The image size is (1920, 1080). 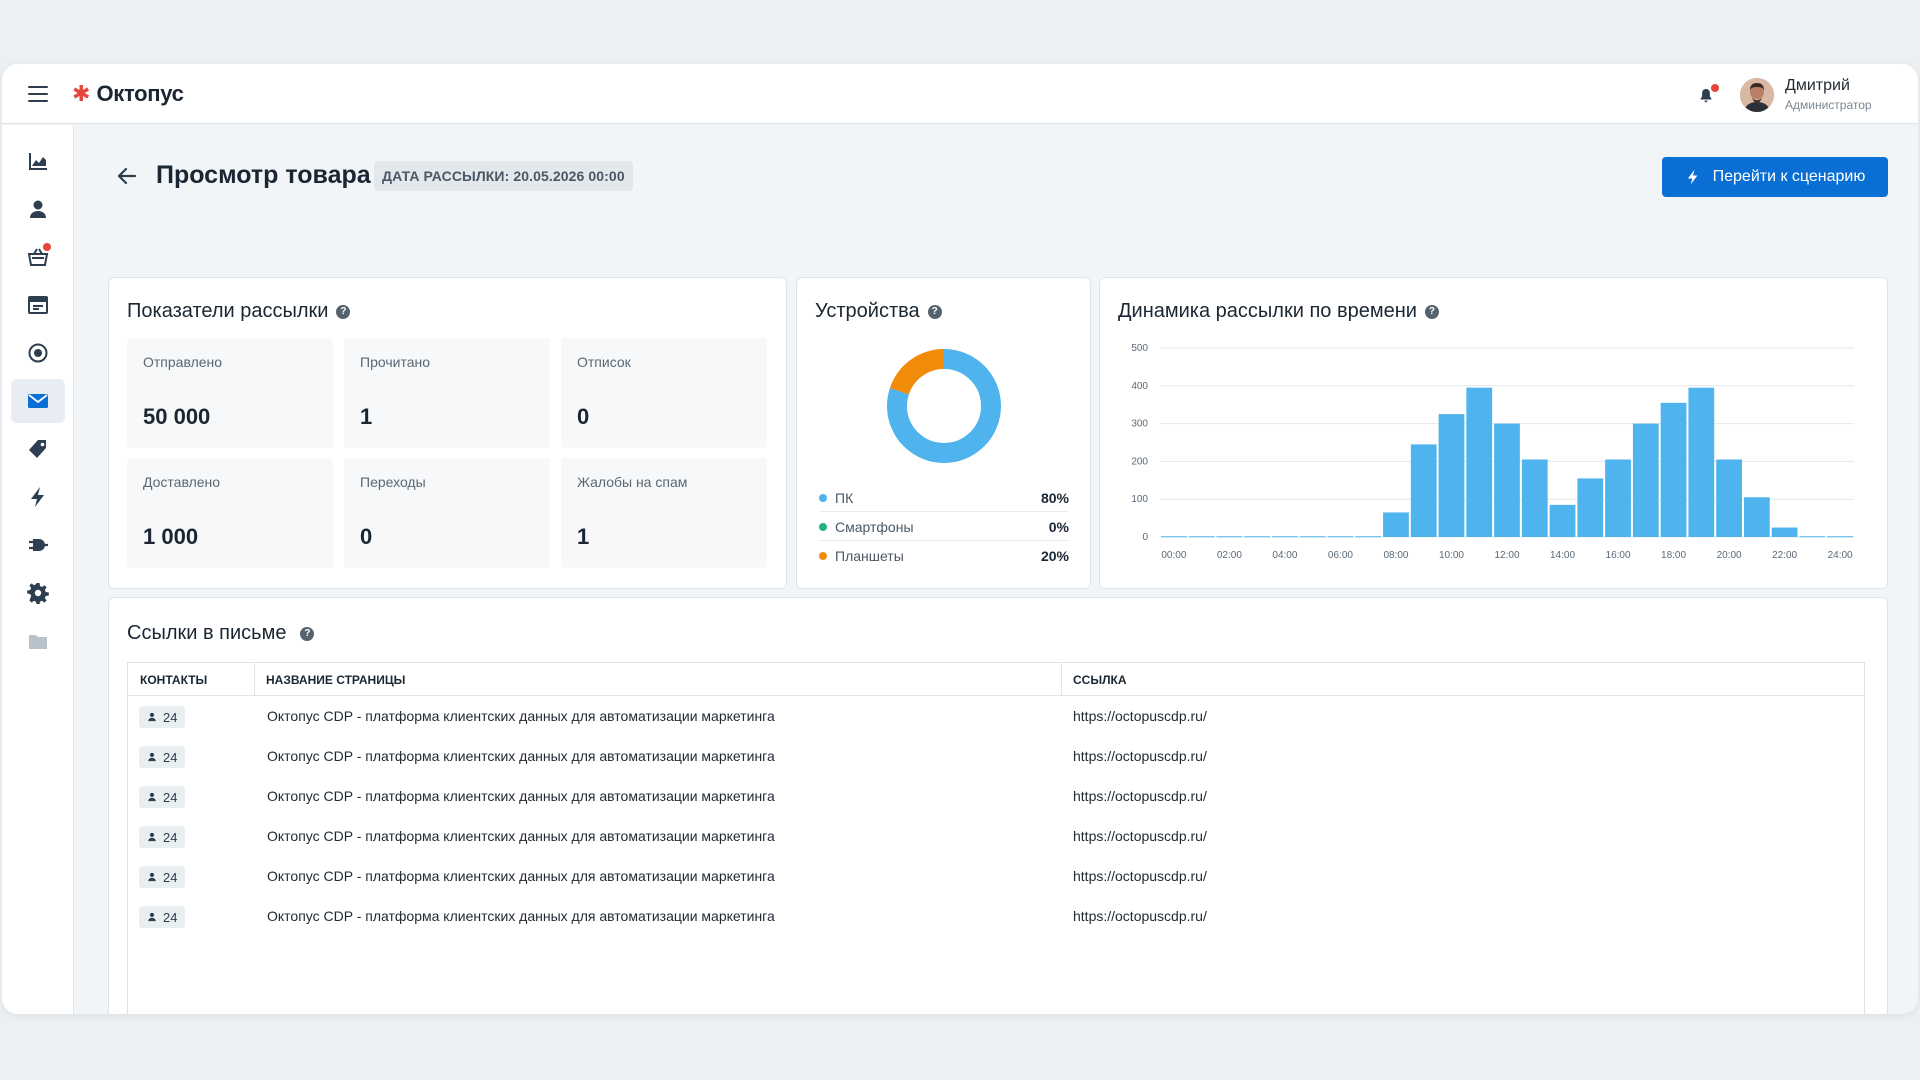 I want to click on x-tick-label: 10:00, so click(x=1451, y=555).